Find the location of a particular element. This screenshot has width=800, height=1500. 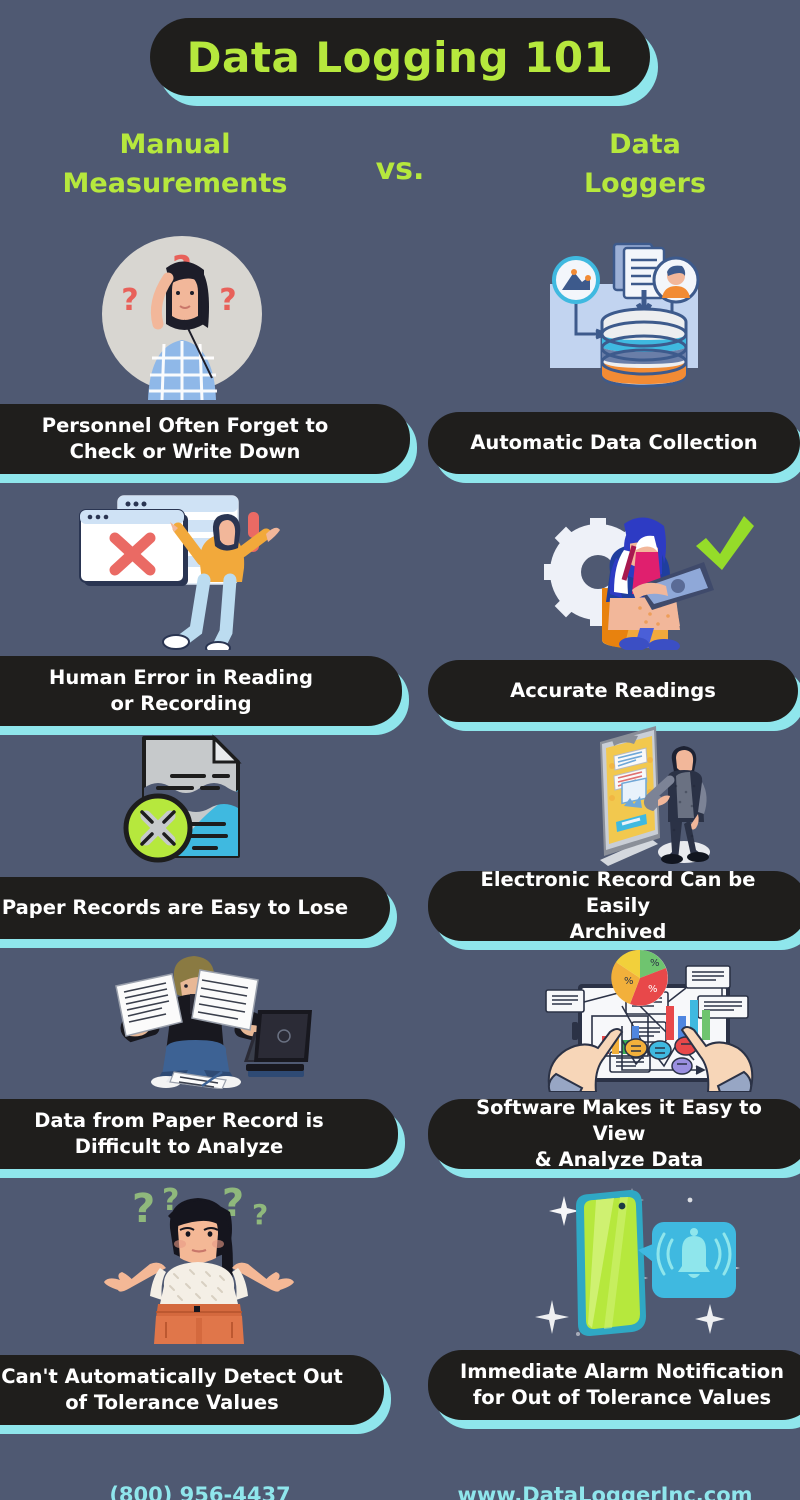

left-column-heading-line1: Manual is located at coordinates (175, 144).